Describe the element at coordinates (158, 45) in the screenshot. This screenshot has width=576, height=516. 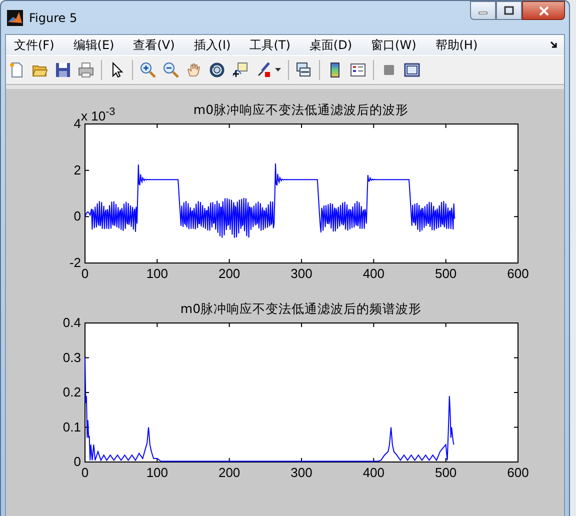
I see `menu-item: 查看(V)` at that location.